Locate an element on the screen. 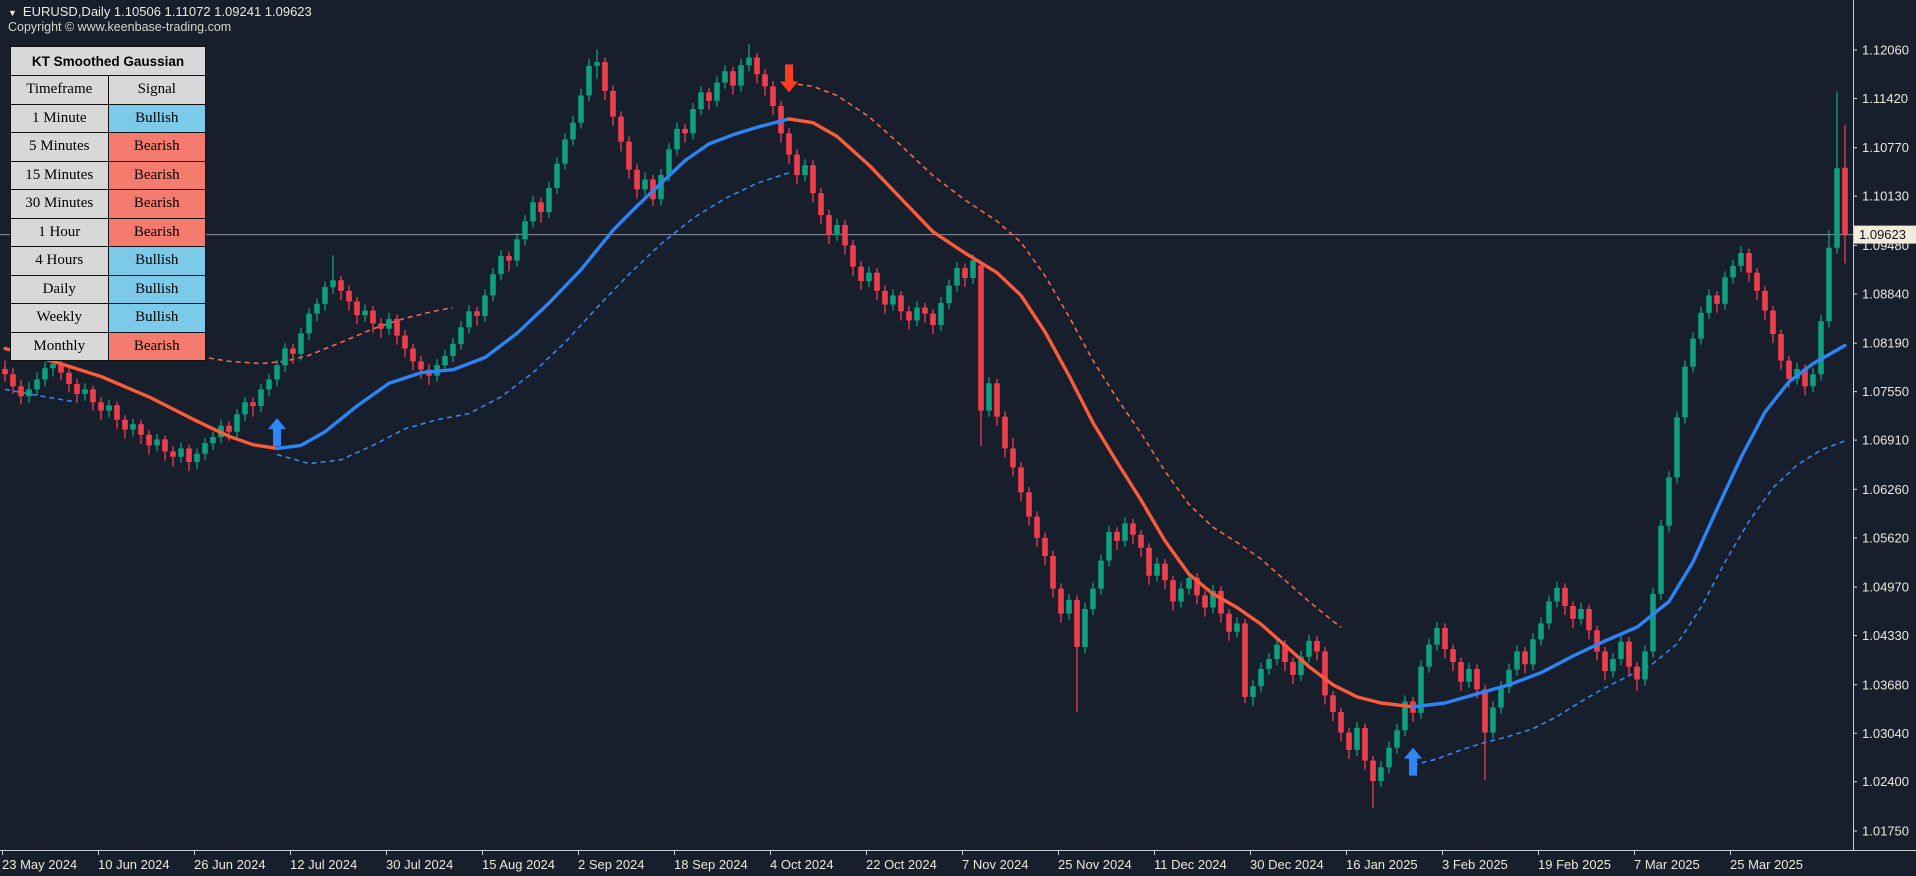 The width and height of the screenshot is (1916, 876). signal-row: 15 Minutes Bearish is located at coordinates (108, 175).